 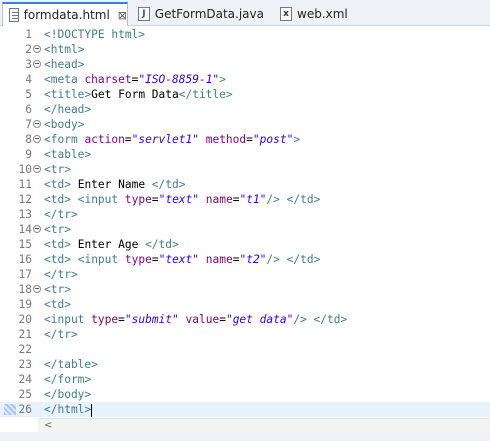 What do you see at coordinates (245, 64) in the screenshot?
I see `code-line-3: 3 <head>` at bounding box center [245, 64].